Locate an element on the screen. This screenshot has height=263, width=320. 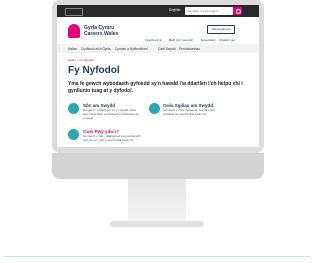
government-logo-icon is located at coordinates (74, 12).